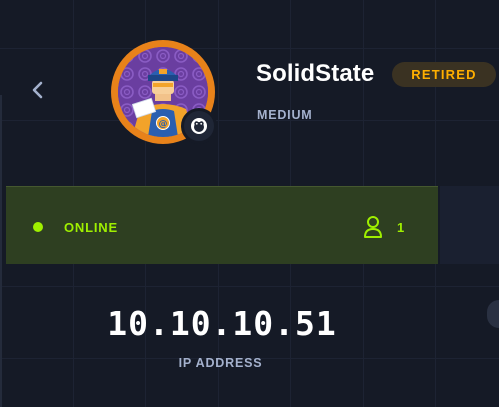 This screenshot has width=499, height=407. I want to click on chevron-left-icon, so click(37, 90).